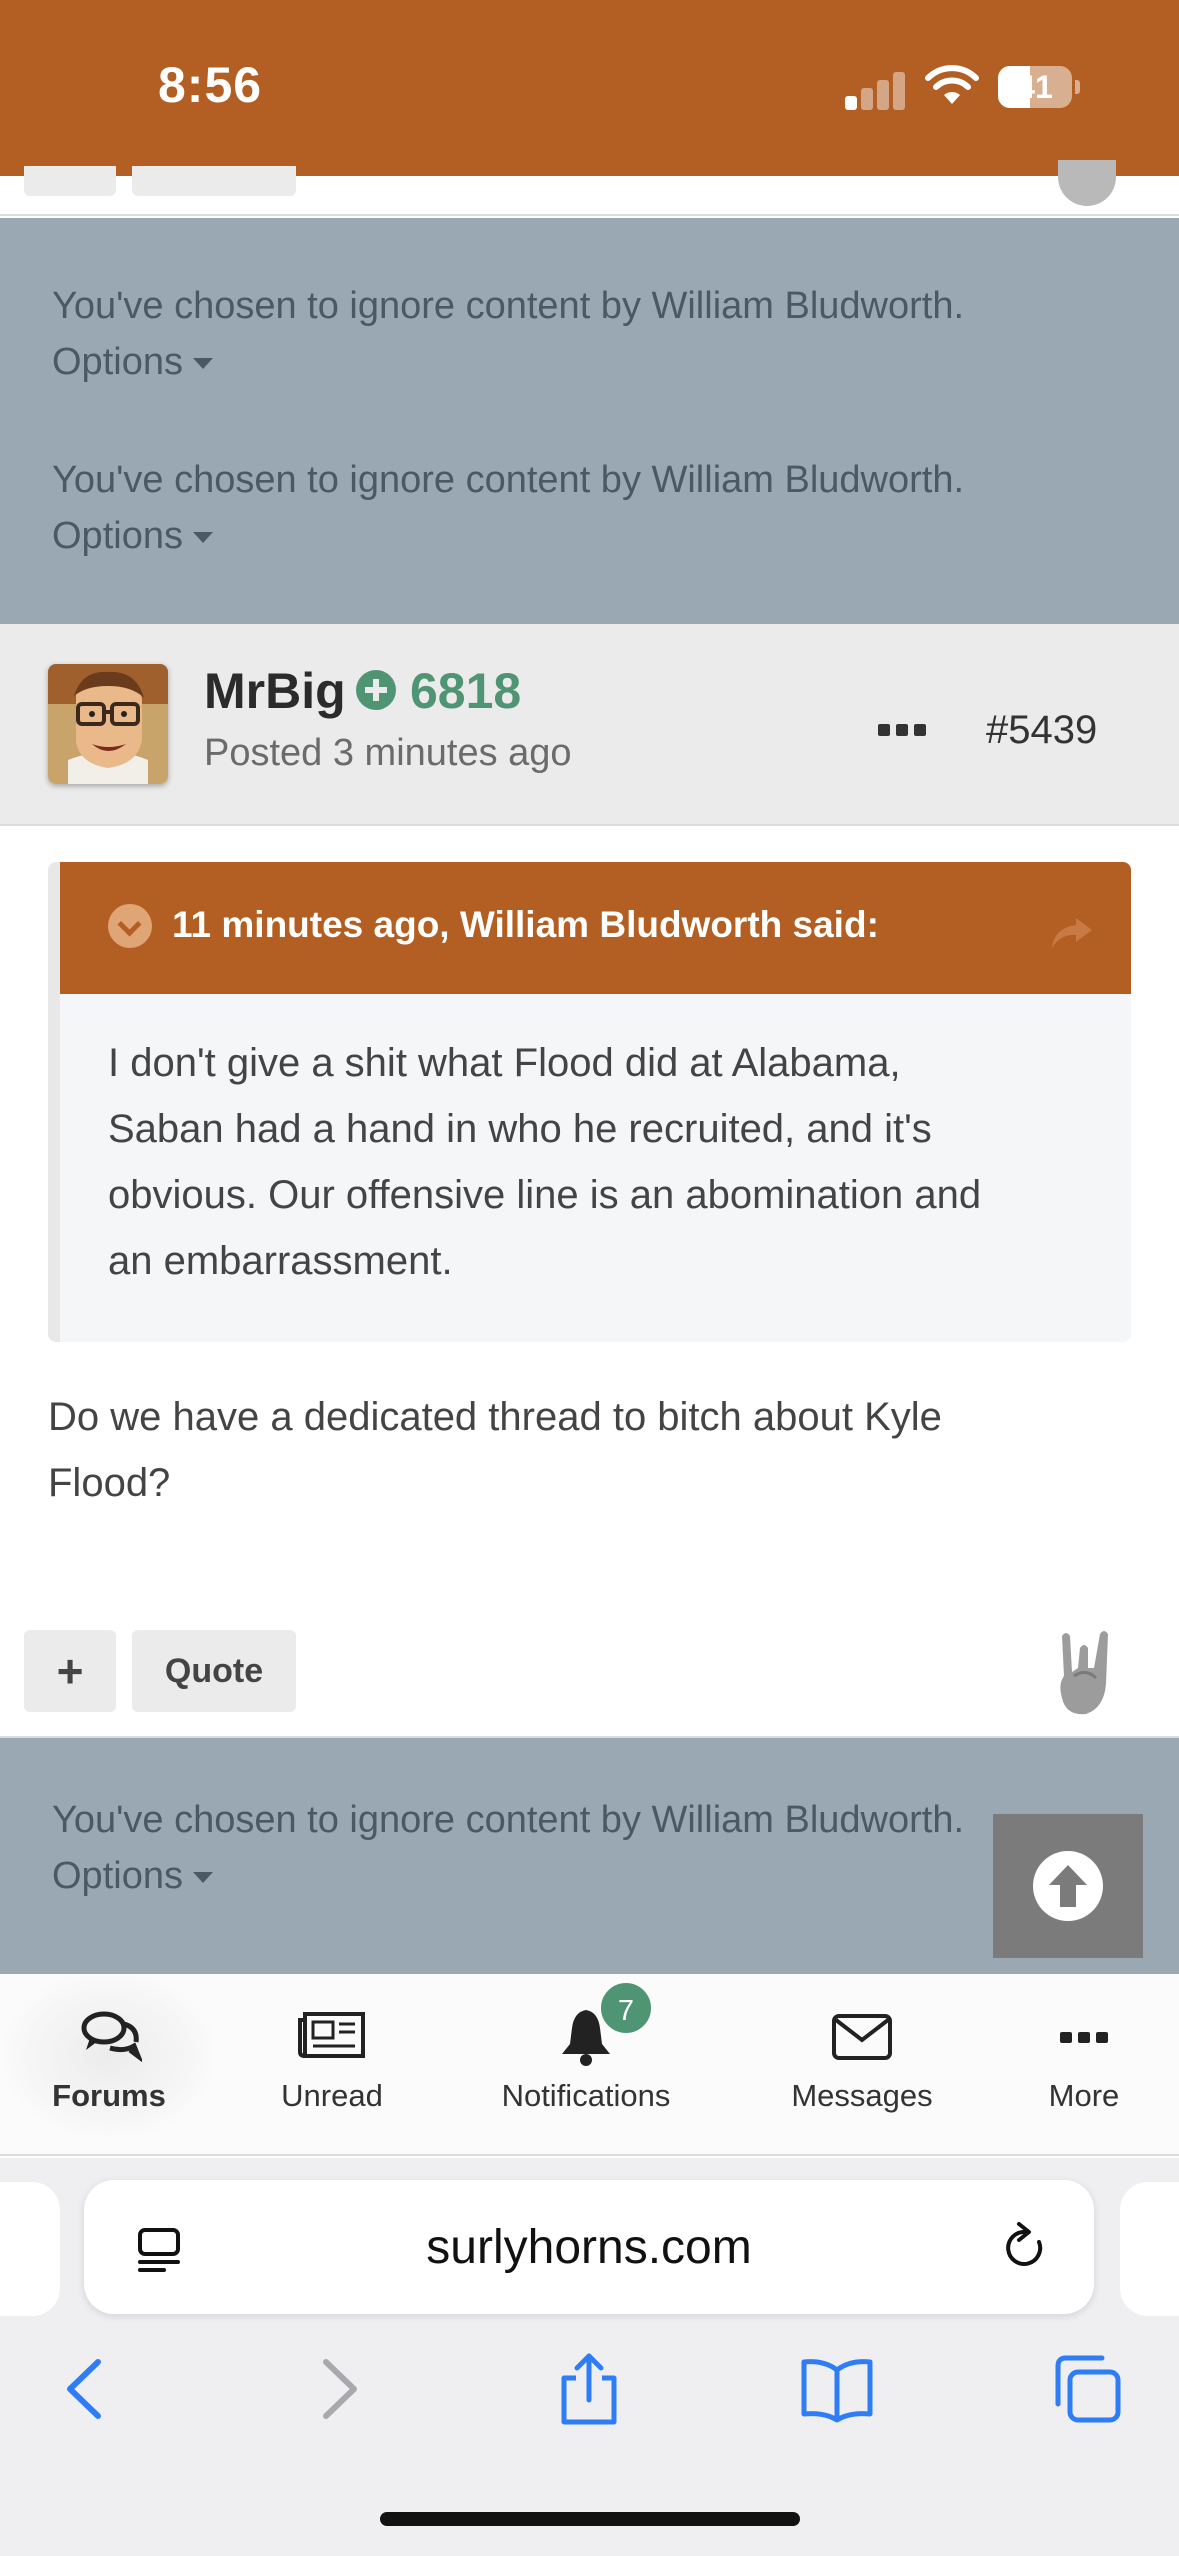 Image resolution: width=1179 pixels, height=2556 pixels. What do you see at coordinates (332, 2095) in the screenshot?
I see `nav-label: Unread` at bounding box center [332, 2095].